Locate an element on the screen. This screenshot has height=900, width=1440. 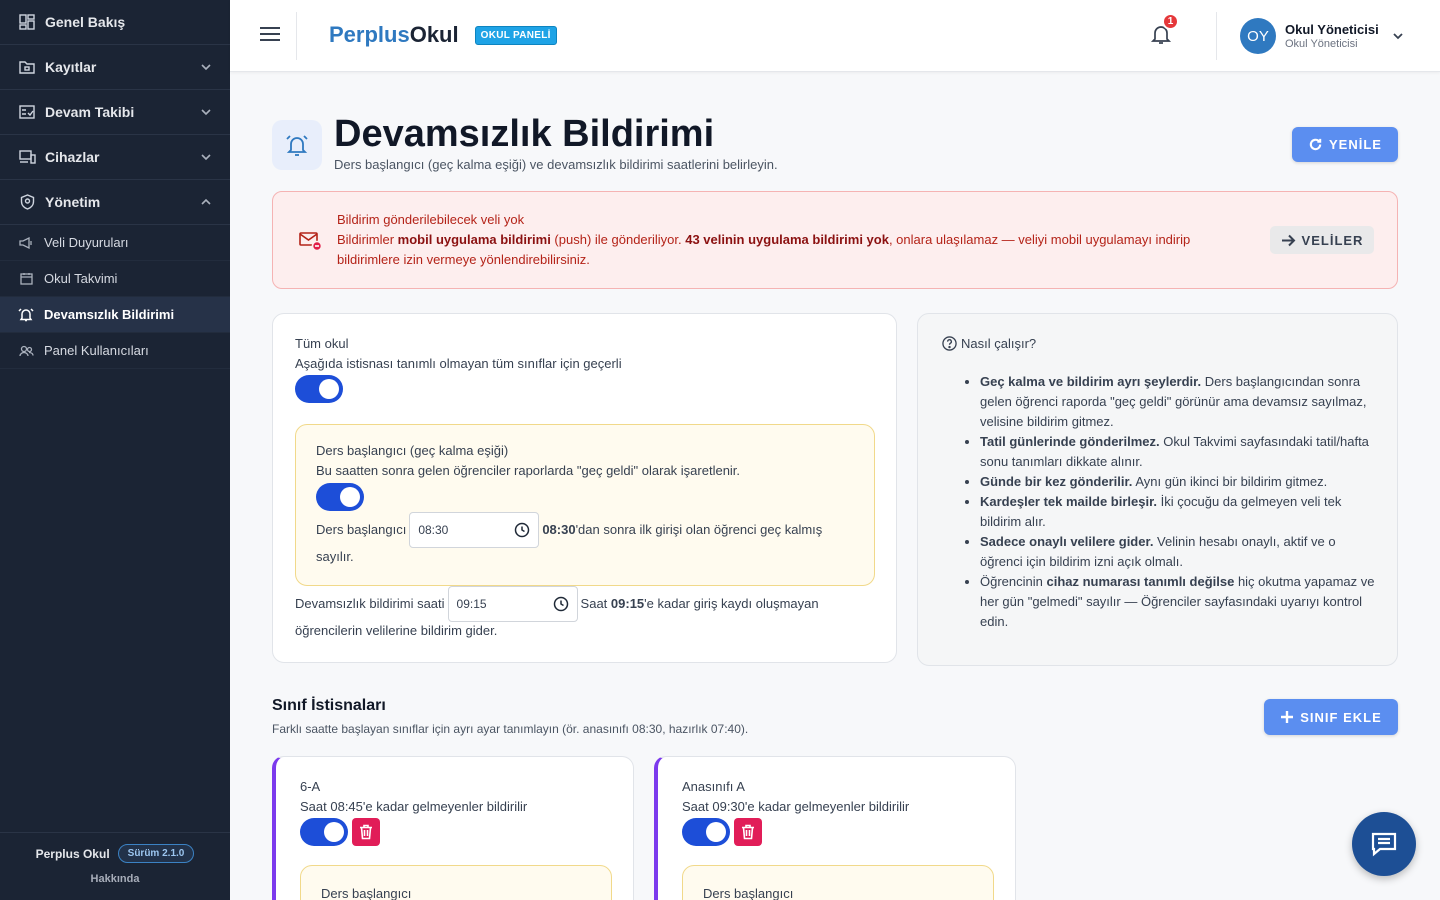
sidebar-subitem-veli-duyurulari: Veli Duyuruları is located at coordinates (115, 243).